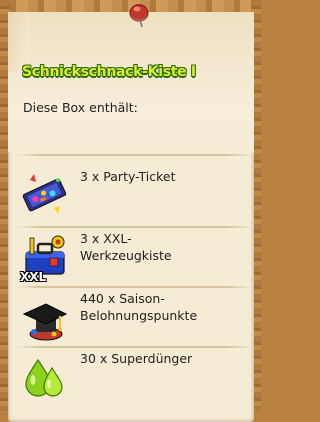  I want to click on paper-curl, so click(19, 42).